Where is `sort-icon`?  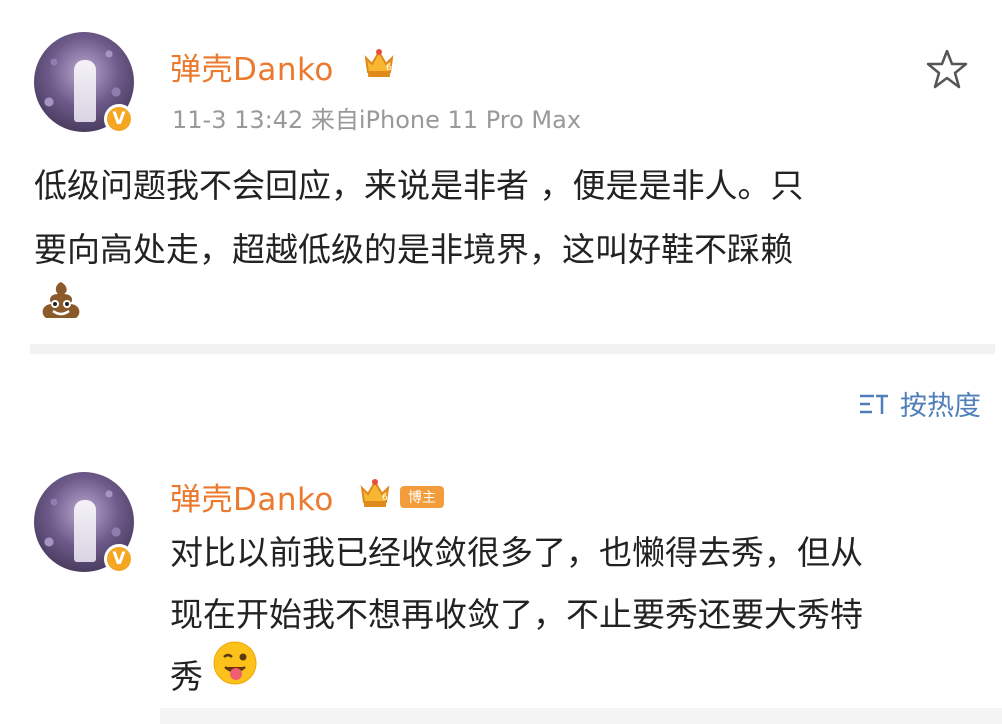
sort-icon is located at coordinates (874, 404).